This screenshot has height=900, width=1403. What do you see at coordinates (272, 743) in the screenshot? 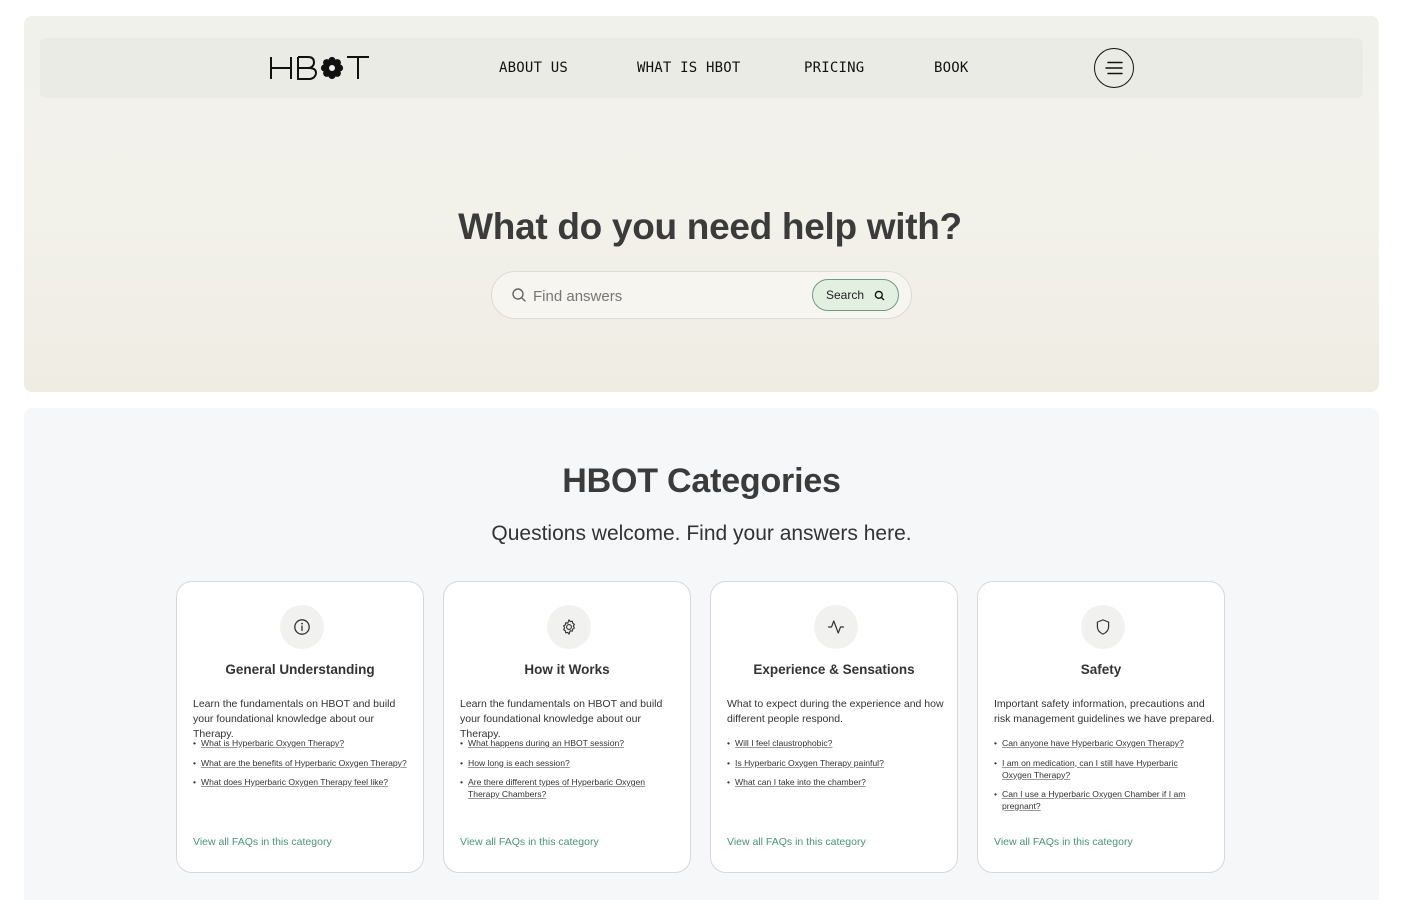
I see `question-link: What is Hyperbaric Oxygen Therapy?` at bounding box center [272, 743].